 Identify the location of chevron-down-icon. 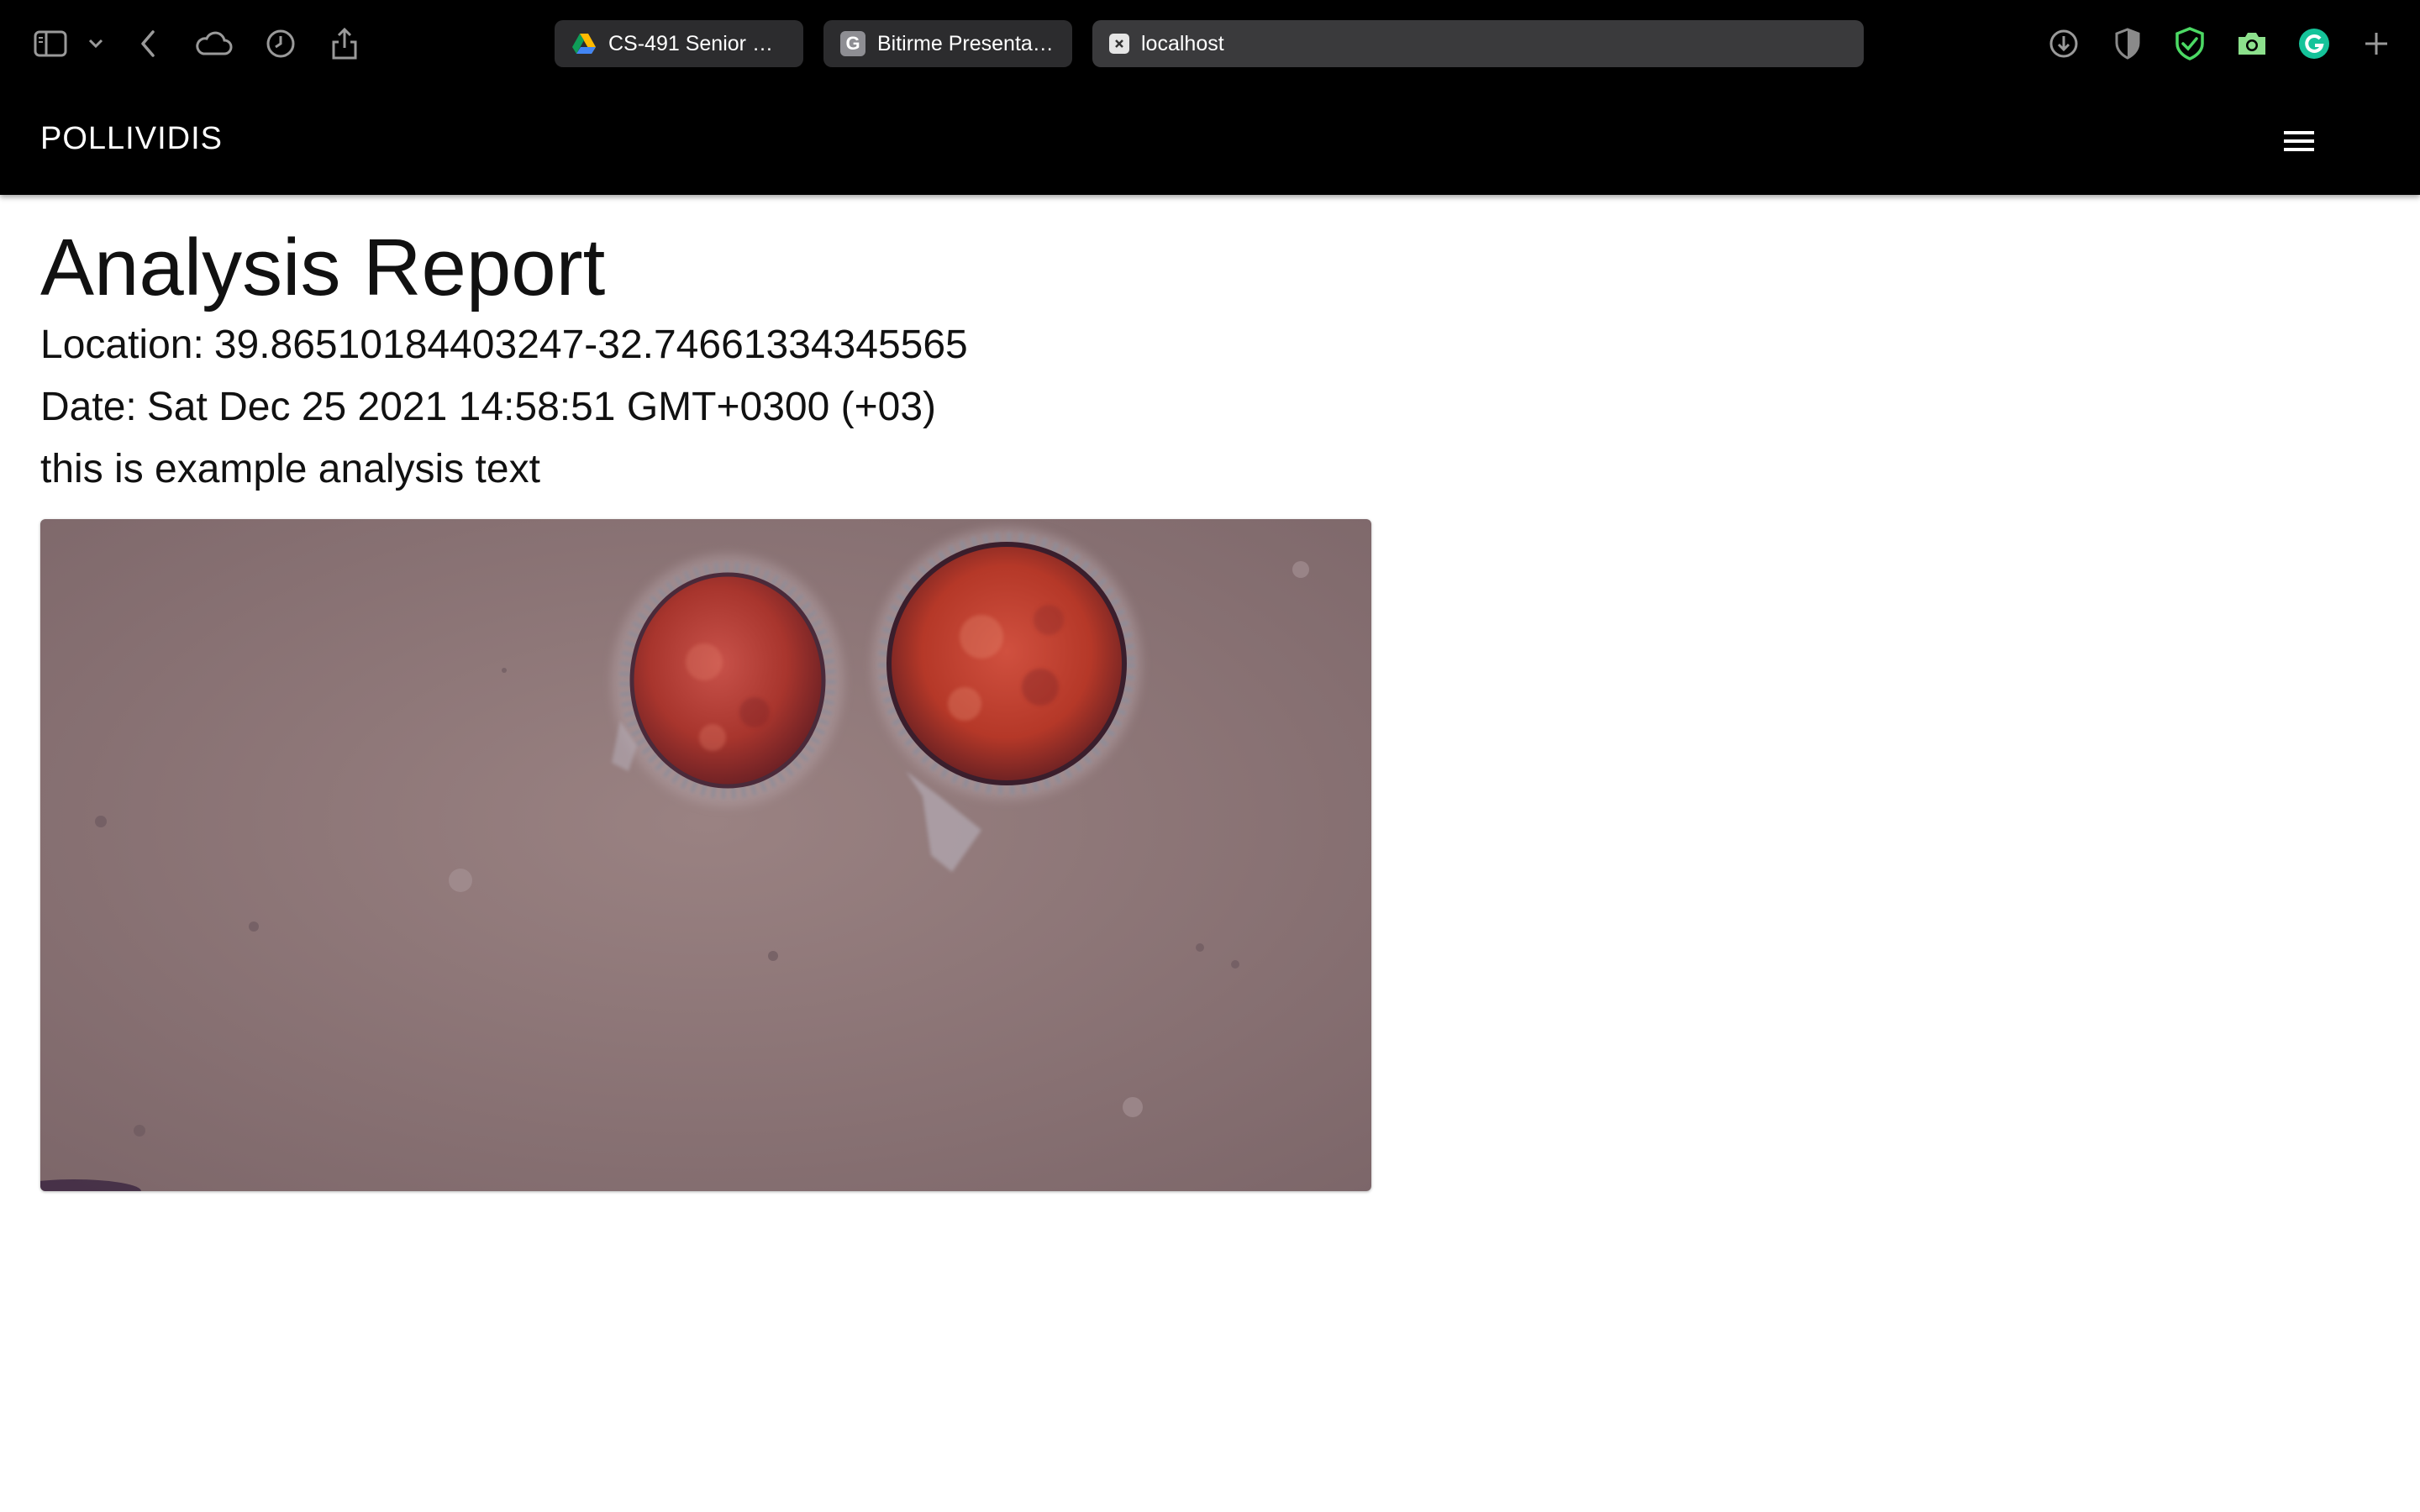
(96, 44).